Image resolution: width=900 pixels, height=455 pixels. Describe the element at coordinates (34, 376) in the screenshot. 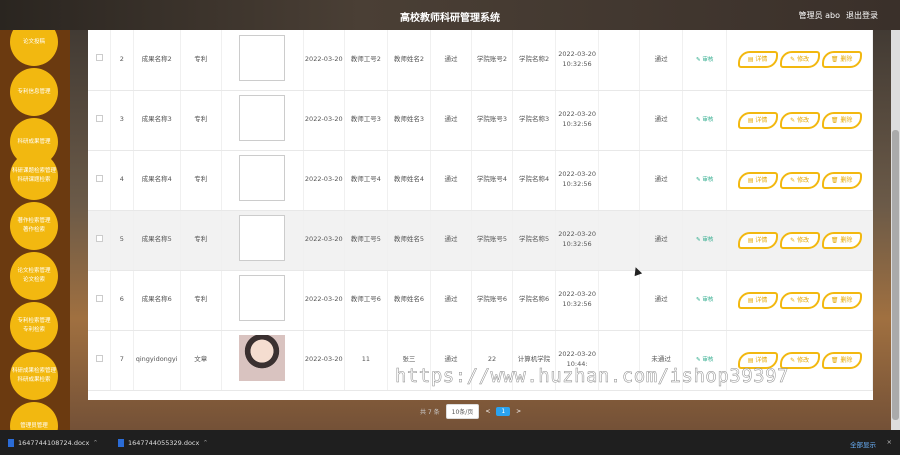

I see `sidebar-item-achievement-search: 科研成果检索管理 科研成果检索` at that location.